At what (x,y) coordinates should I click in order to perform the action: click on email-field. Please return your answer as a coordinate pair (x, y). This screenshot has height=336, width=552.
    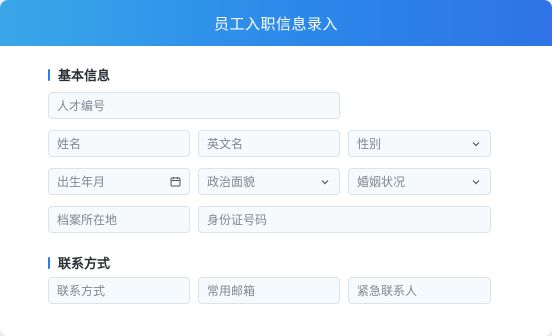
    Looking at the image, I should click on (269, 290).